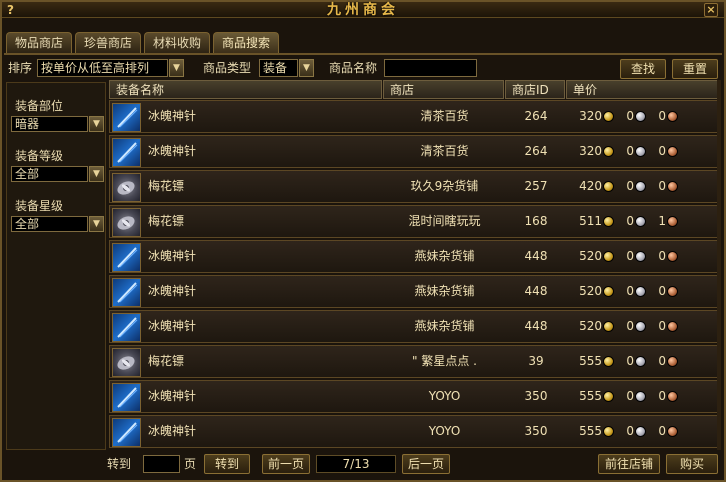  What do you see at coordinates (108, 43) in the screenshot?
I see `tab-pet-shop: 珍兽商店` at bounding box center [108, 43].